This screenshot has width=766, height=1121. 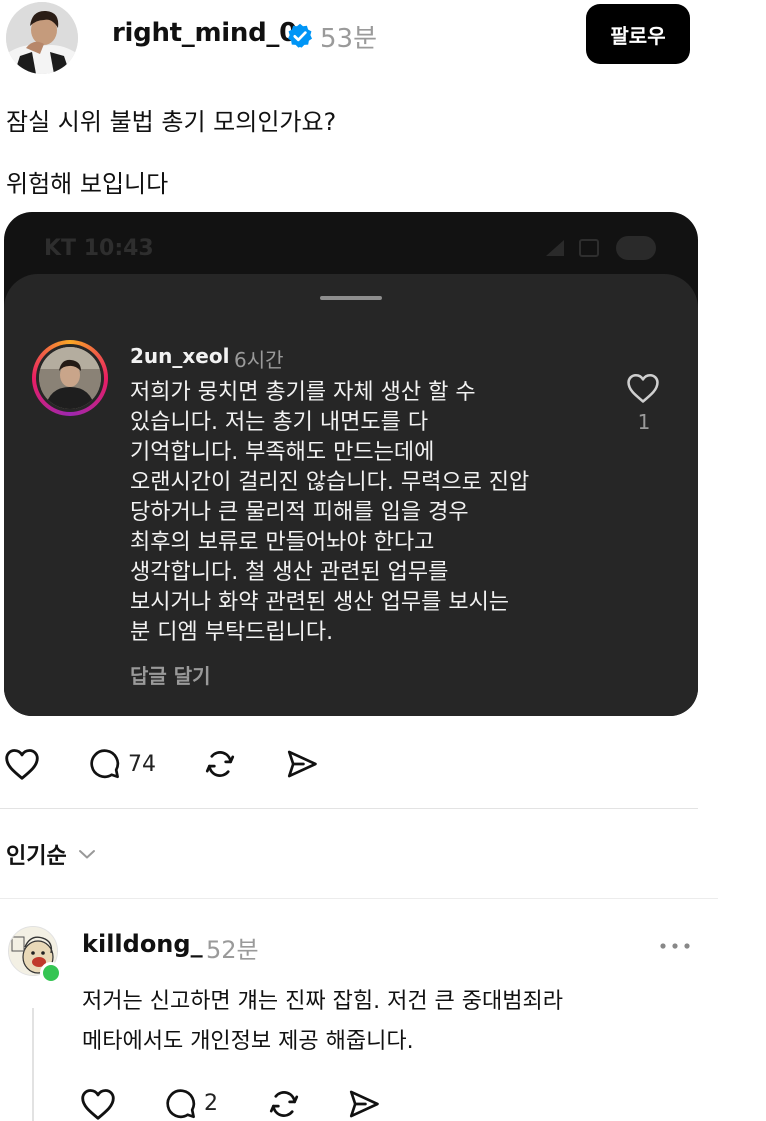 What do you see at coordinates (121, 764) in the screenshot?
I see `comment-button: 74` at bounding box center [121, 764].